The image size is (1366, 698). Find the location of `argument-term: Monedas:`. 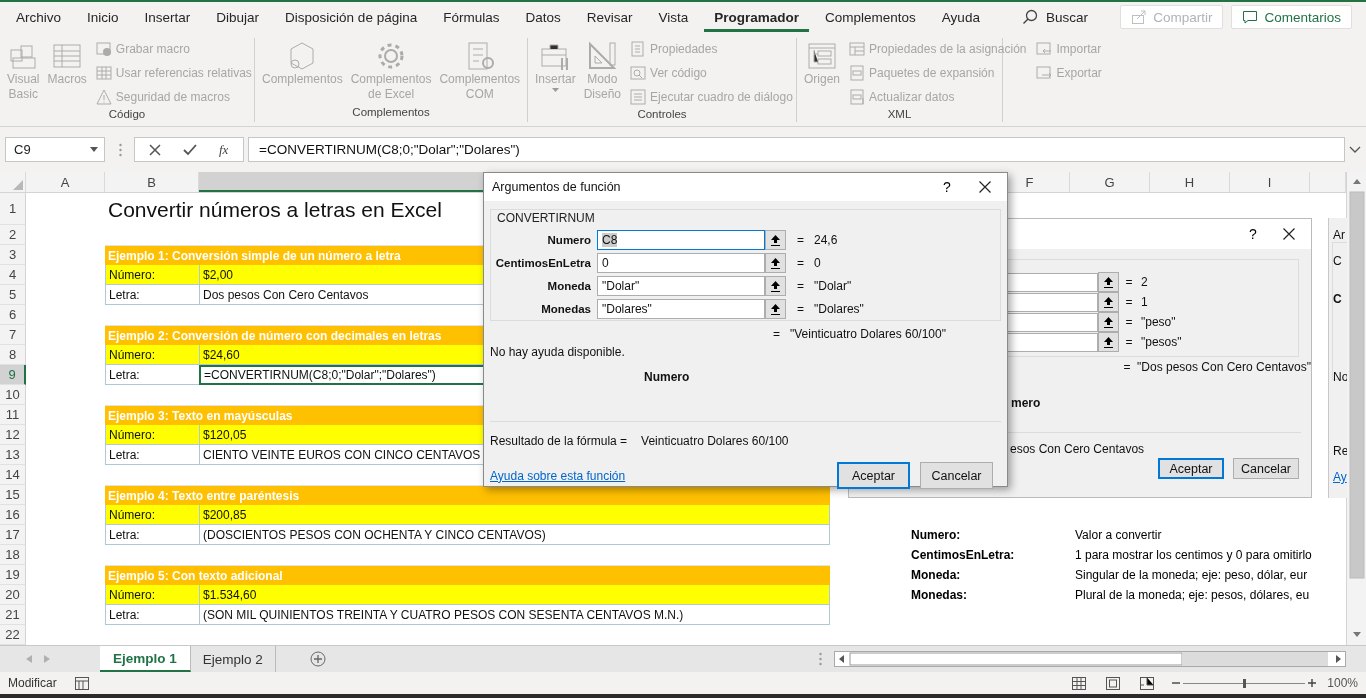

argument-term: Monedas: is located at coordinates (939, 595).